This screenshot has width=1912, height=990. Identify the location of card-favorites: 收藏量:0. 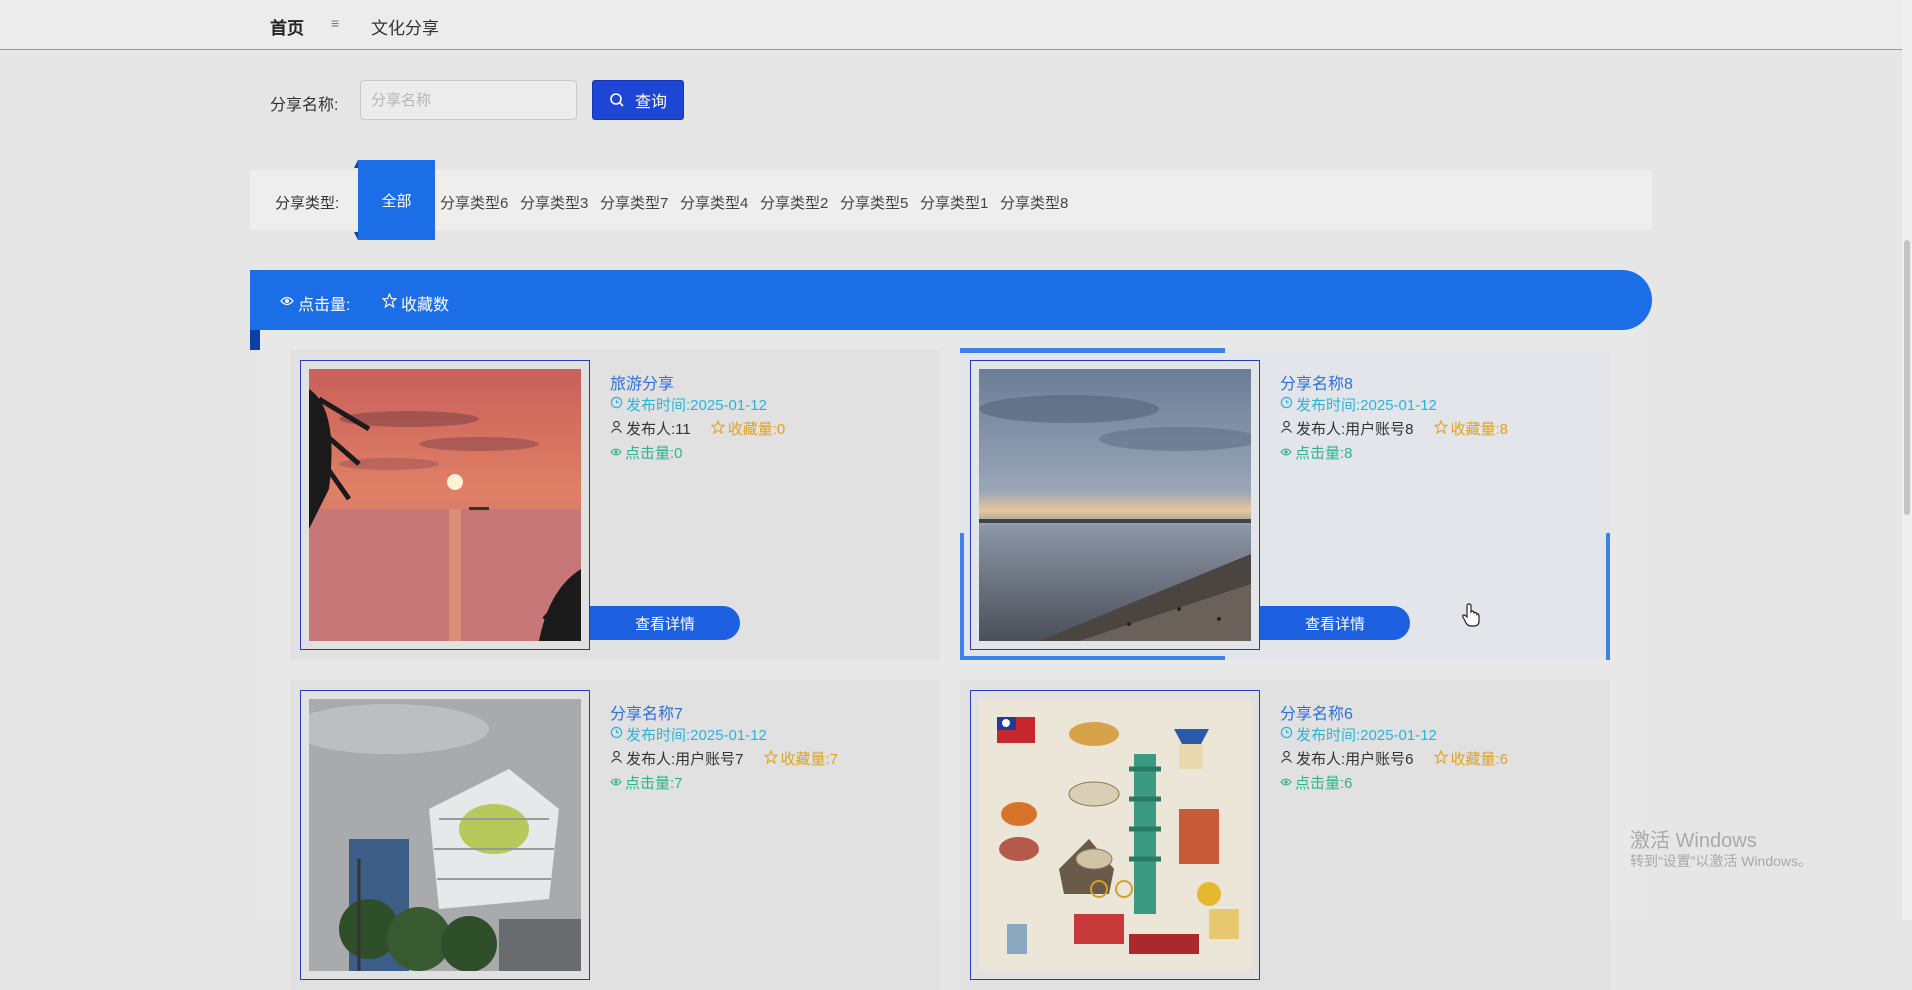
(748, 428).